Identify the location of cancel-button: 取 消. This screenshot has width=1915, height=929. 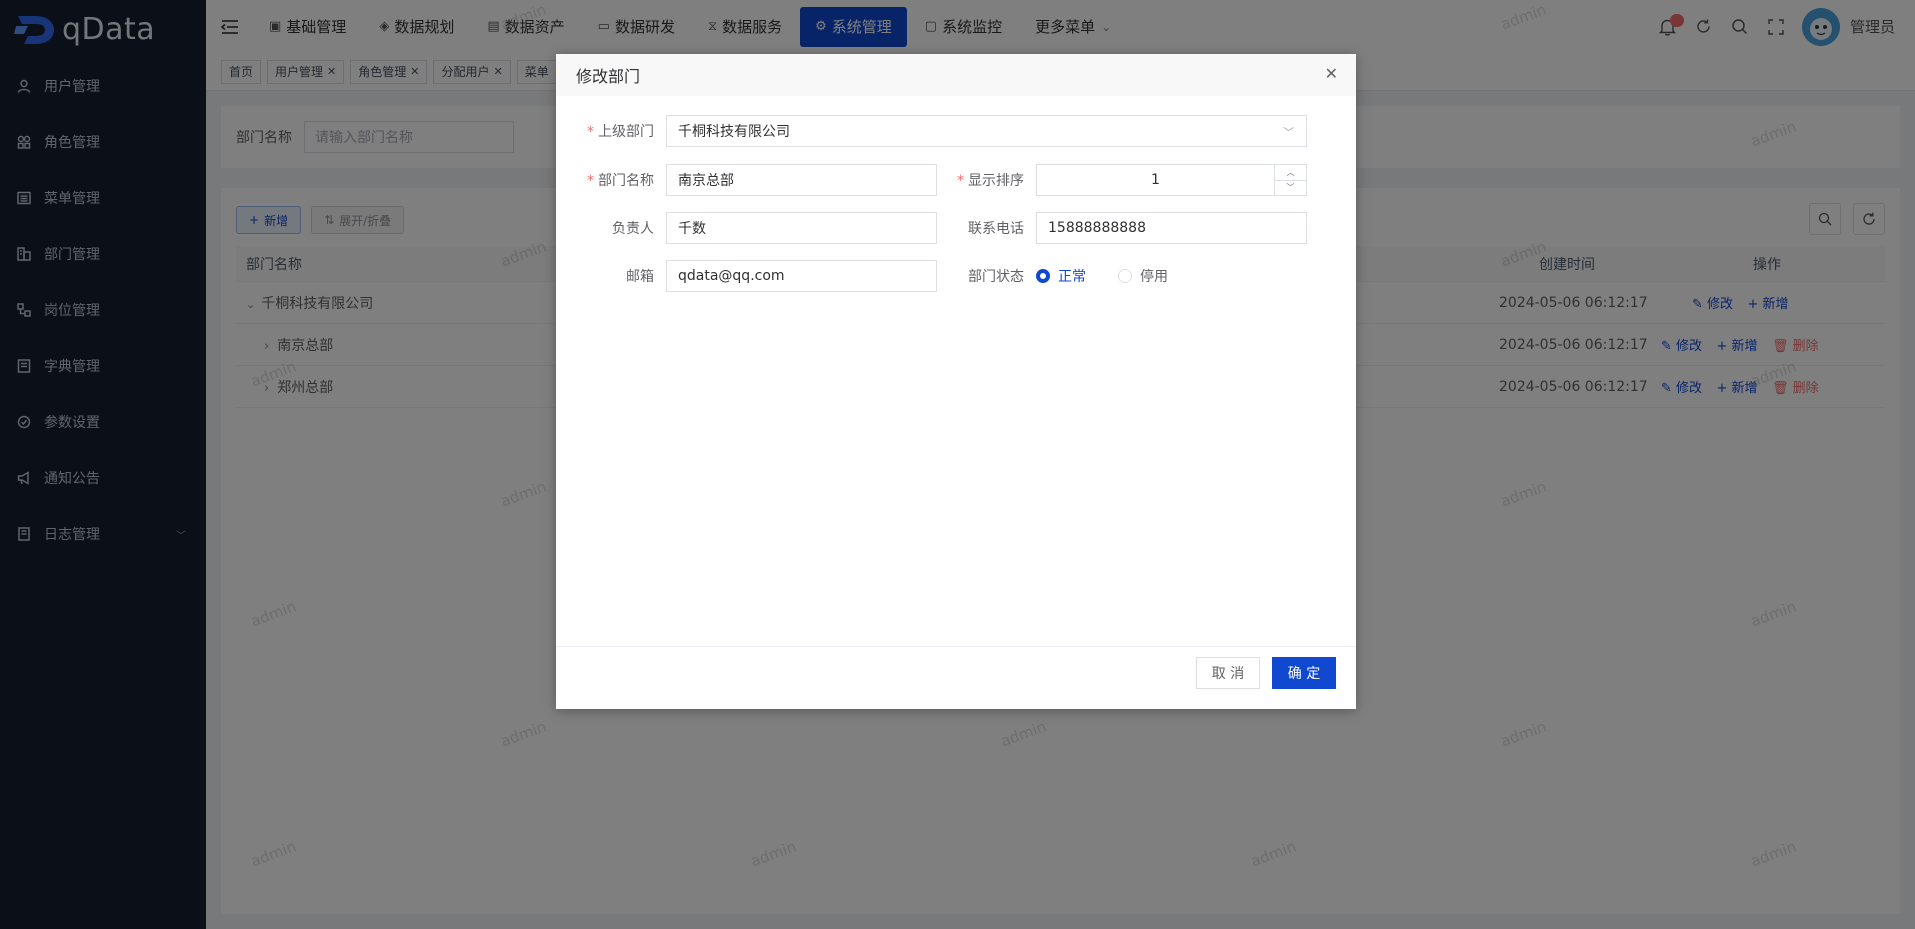
(1228, 673).